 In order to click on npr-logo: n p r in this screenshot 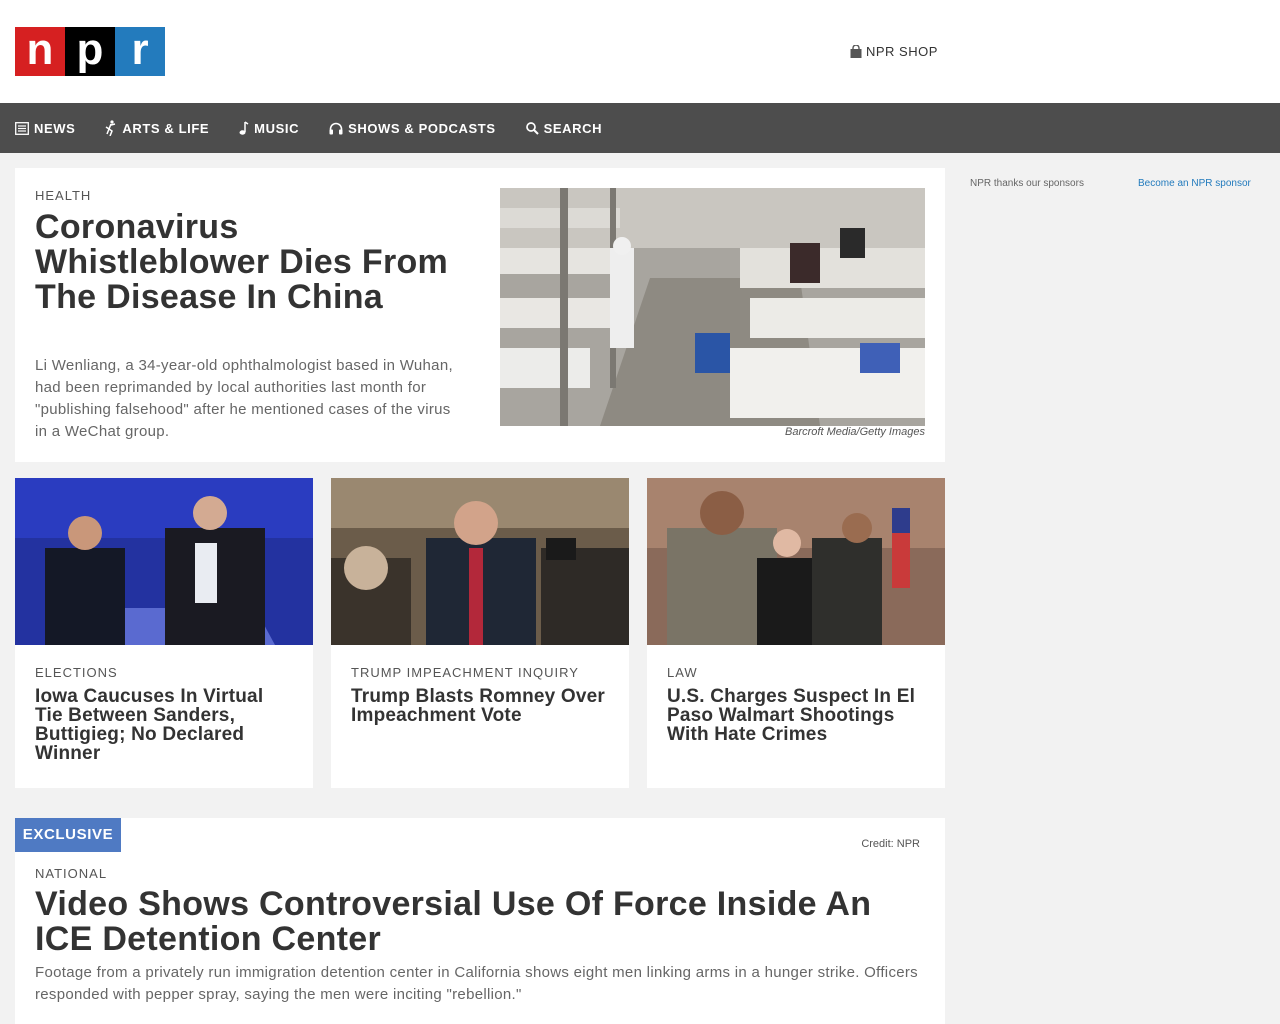, I will do `click(90, 51)`.